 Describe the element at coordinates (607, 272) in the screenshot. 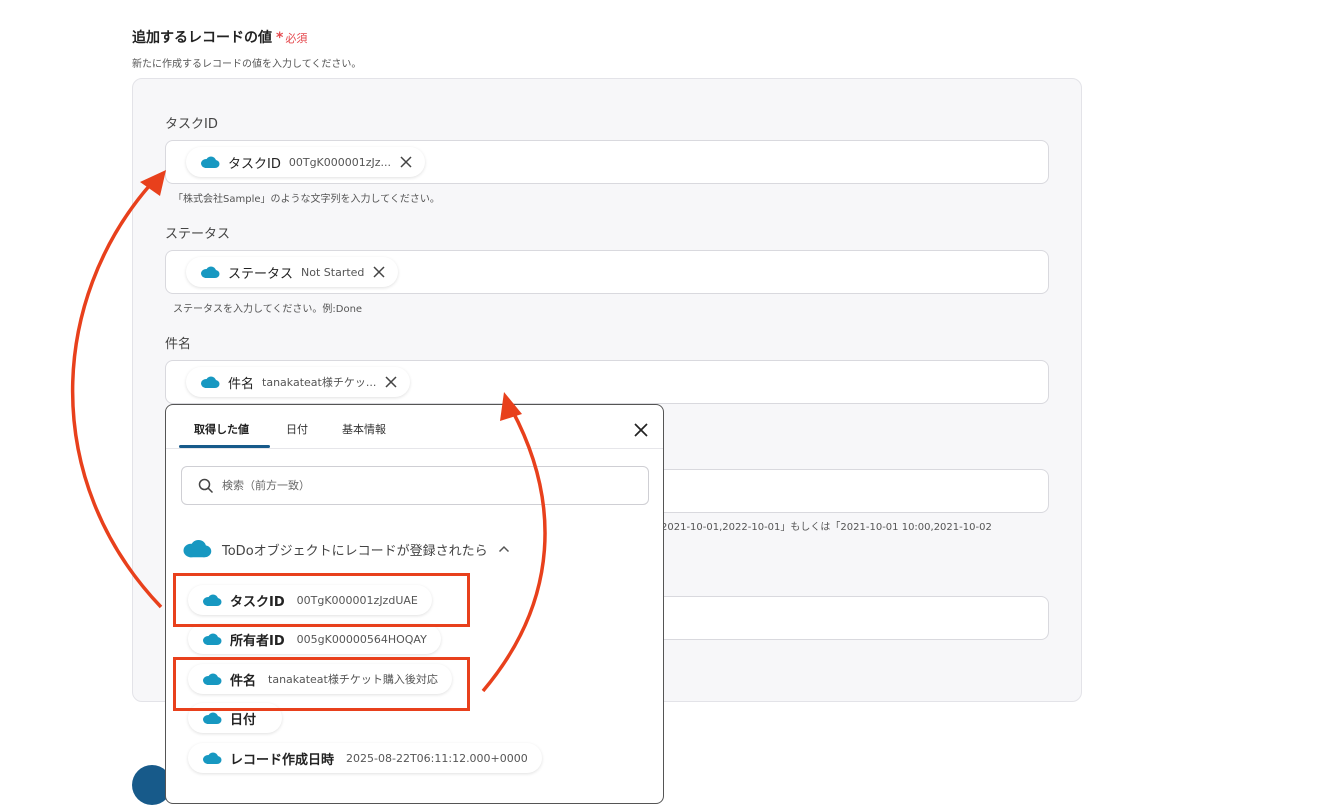

I see `status-input: ステータス Not Started` at that location.